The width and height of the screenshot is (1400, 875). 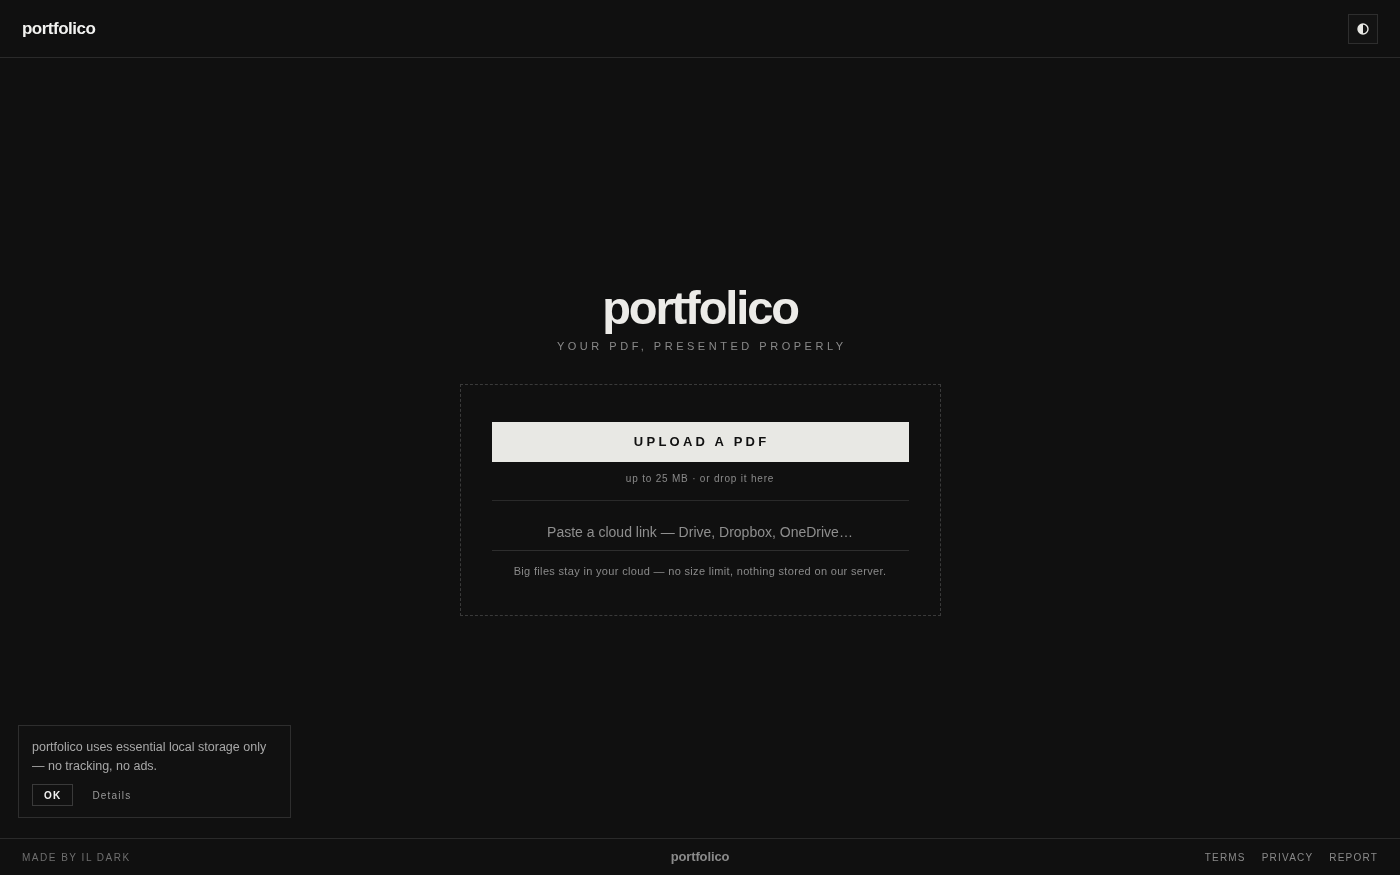 What do you see at coordinates (59, 28) in the screenshot?
I see `logo-link: portfolico` at bounding box center [59, 28].